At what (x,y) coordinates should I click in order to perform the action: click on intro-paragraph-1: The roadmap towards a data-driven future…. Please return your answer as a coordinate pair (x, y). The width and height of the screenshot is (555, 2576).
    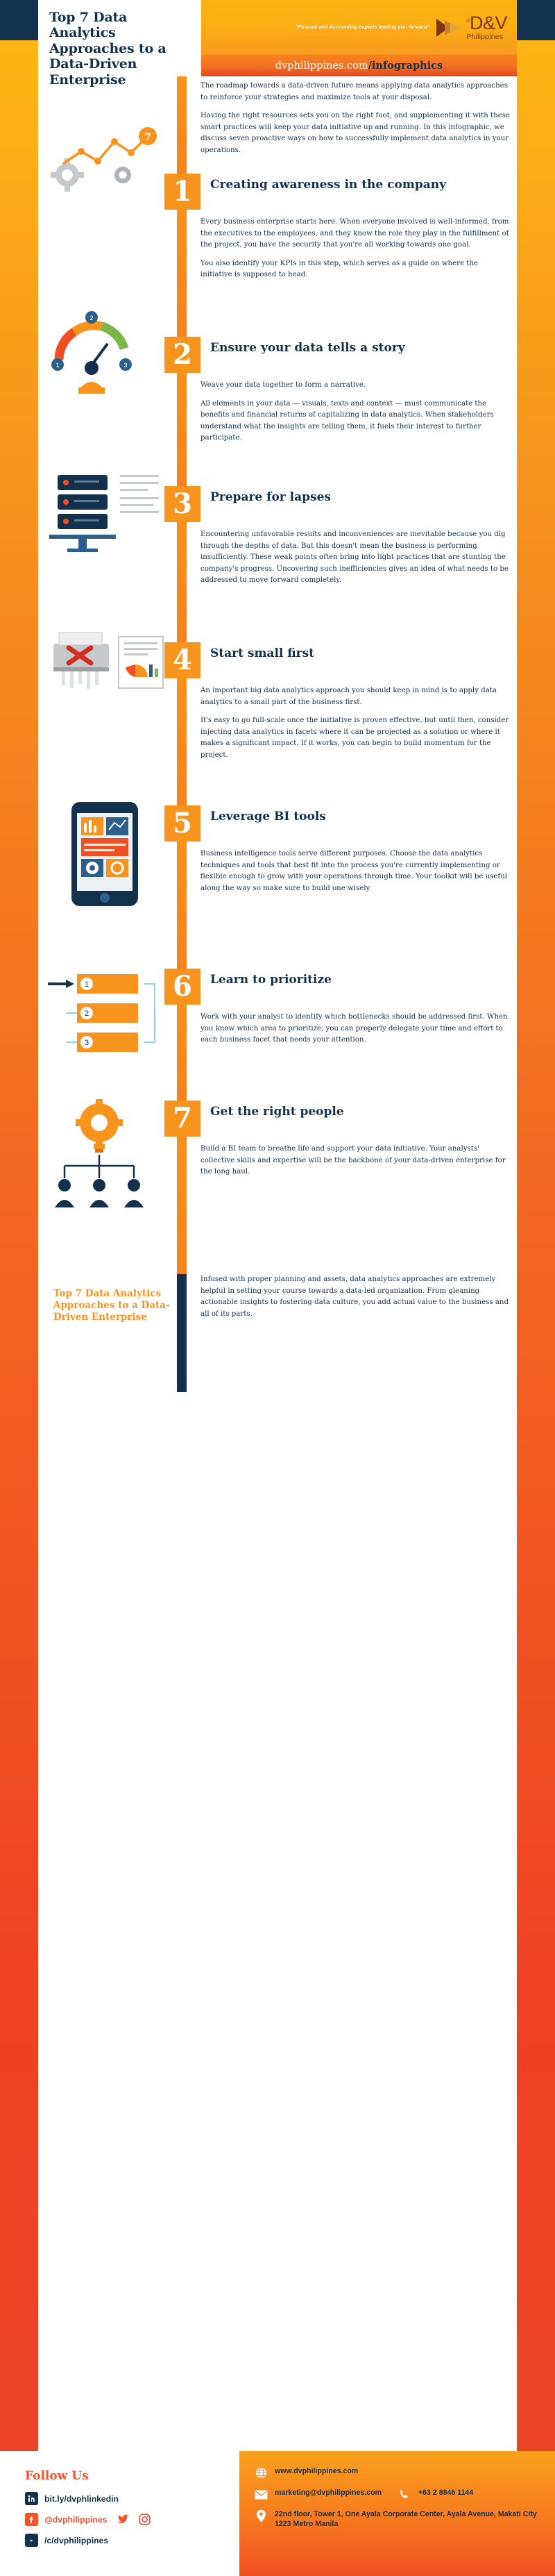
    Looking at the image, I should click on (354, 91).